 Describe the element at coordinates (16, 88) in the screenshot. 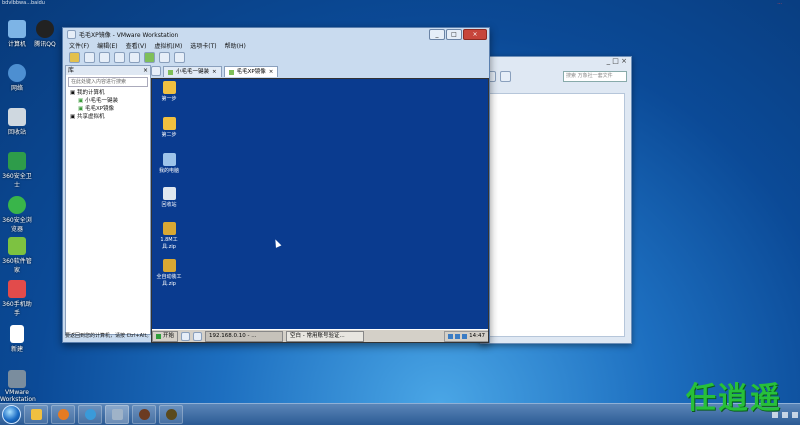

I see `desktop-icon-label: 网络` at that location.